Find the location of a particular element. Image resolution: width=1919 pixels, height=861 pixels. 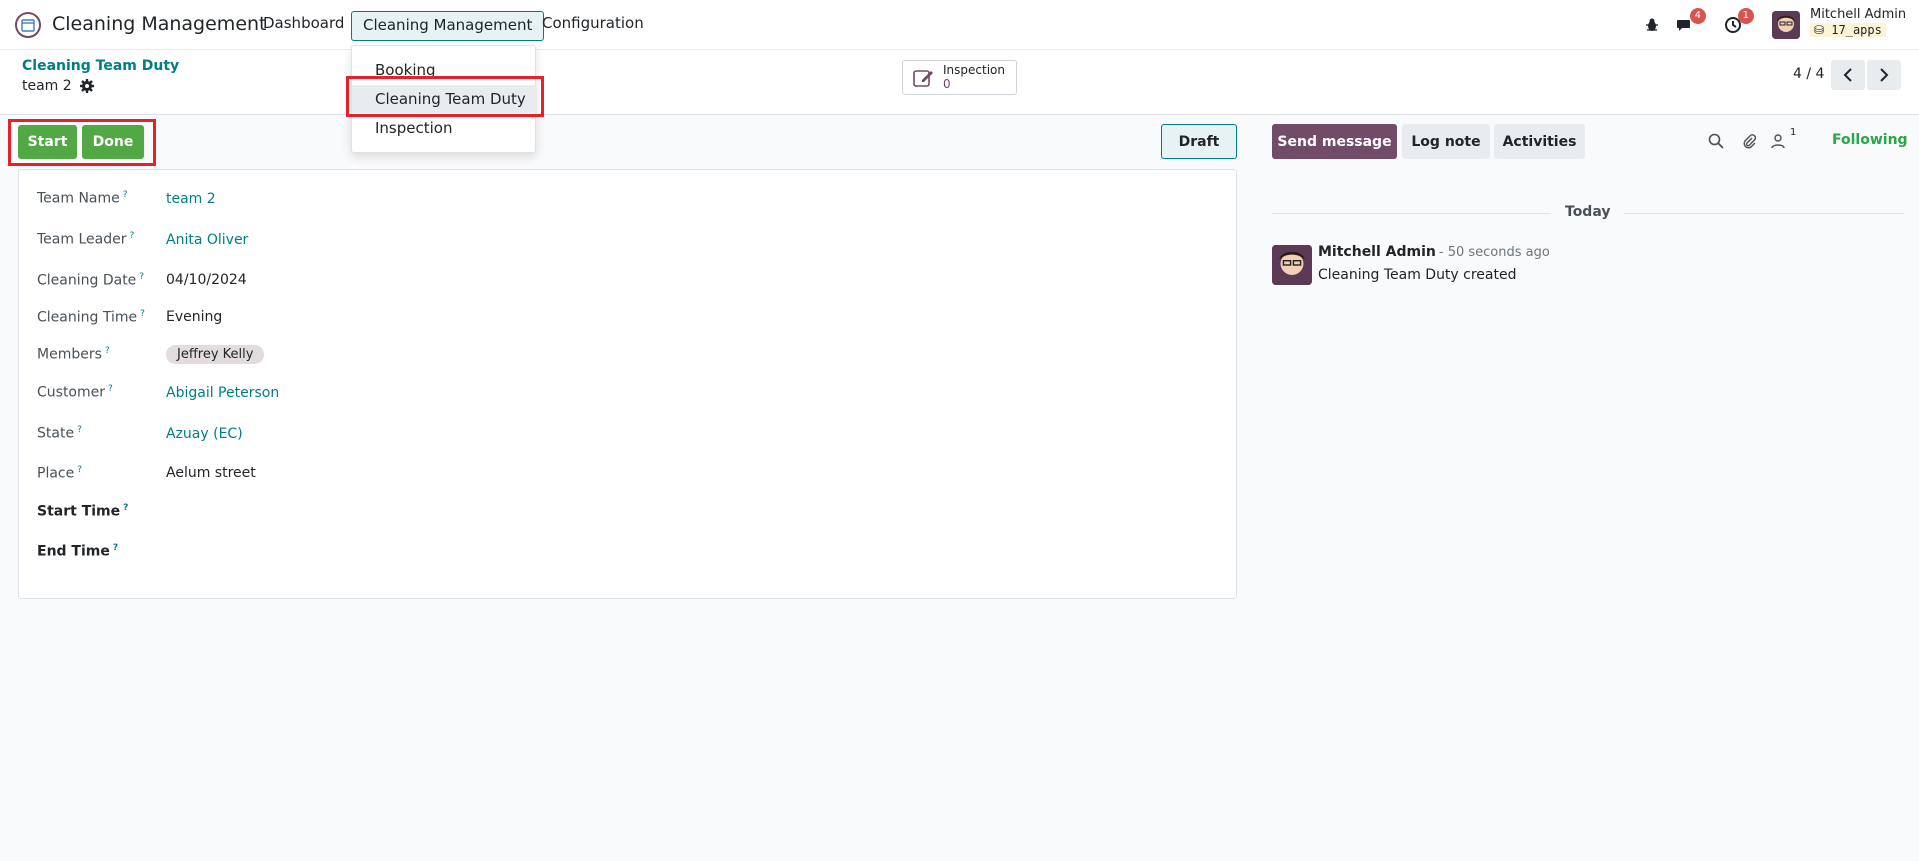

database-name: ⛁ 17_apps is located at coordinates (1848, 30).